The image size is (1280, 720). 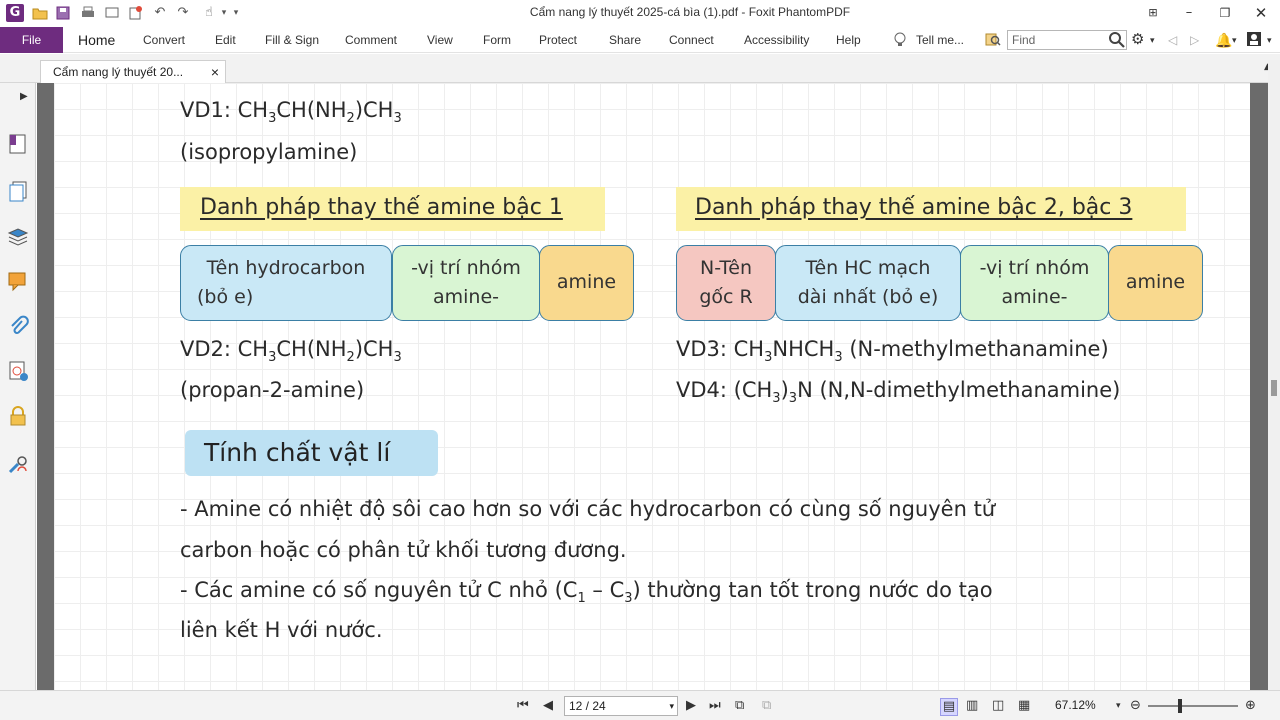 I want to click on section-title: Tính chất vật lí, so click(x=297, y=452).